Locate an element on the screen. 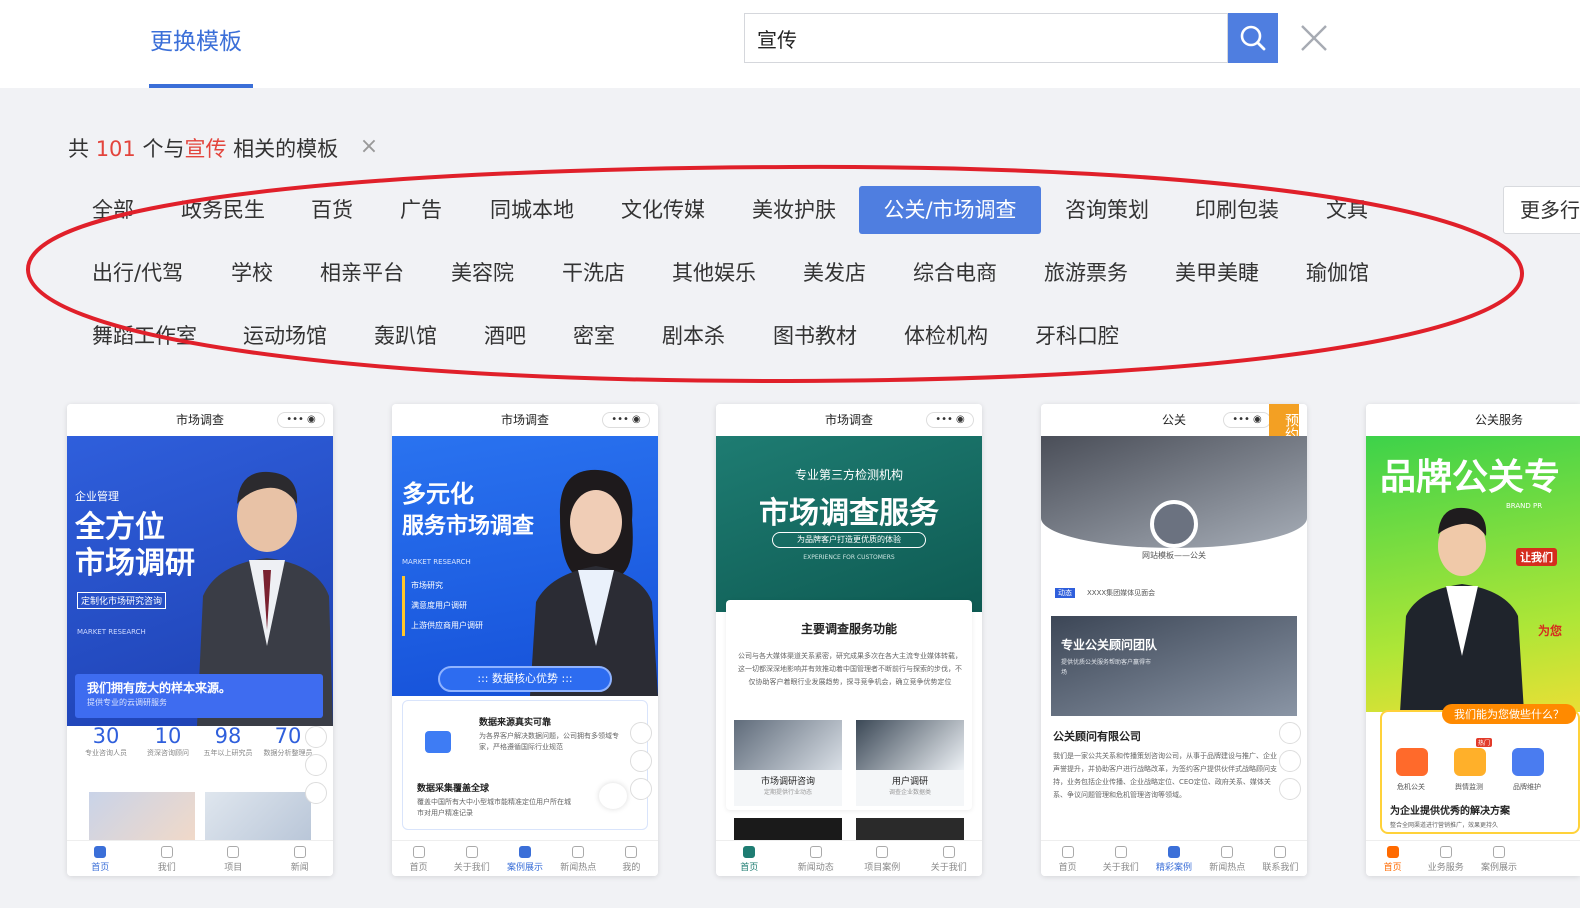  nav-item: 项目案例 is located at coordinates (882, 858).